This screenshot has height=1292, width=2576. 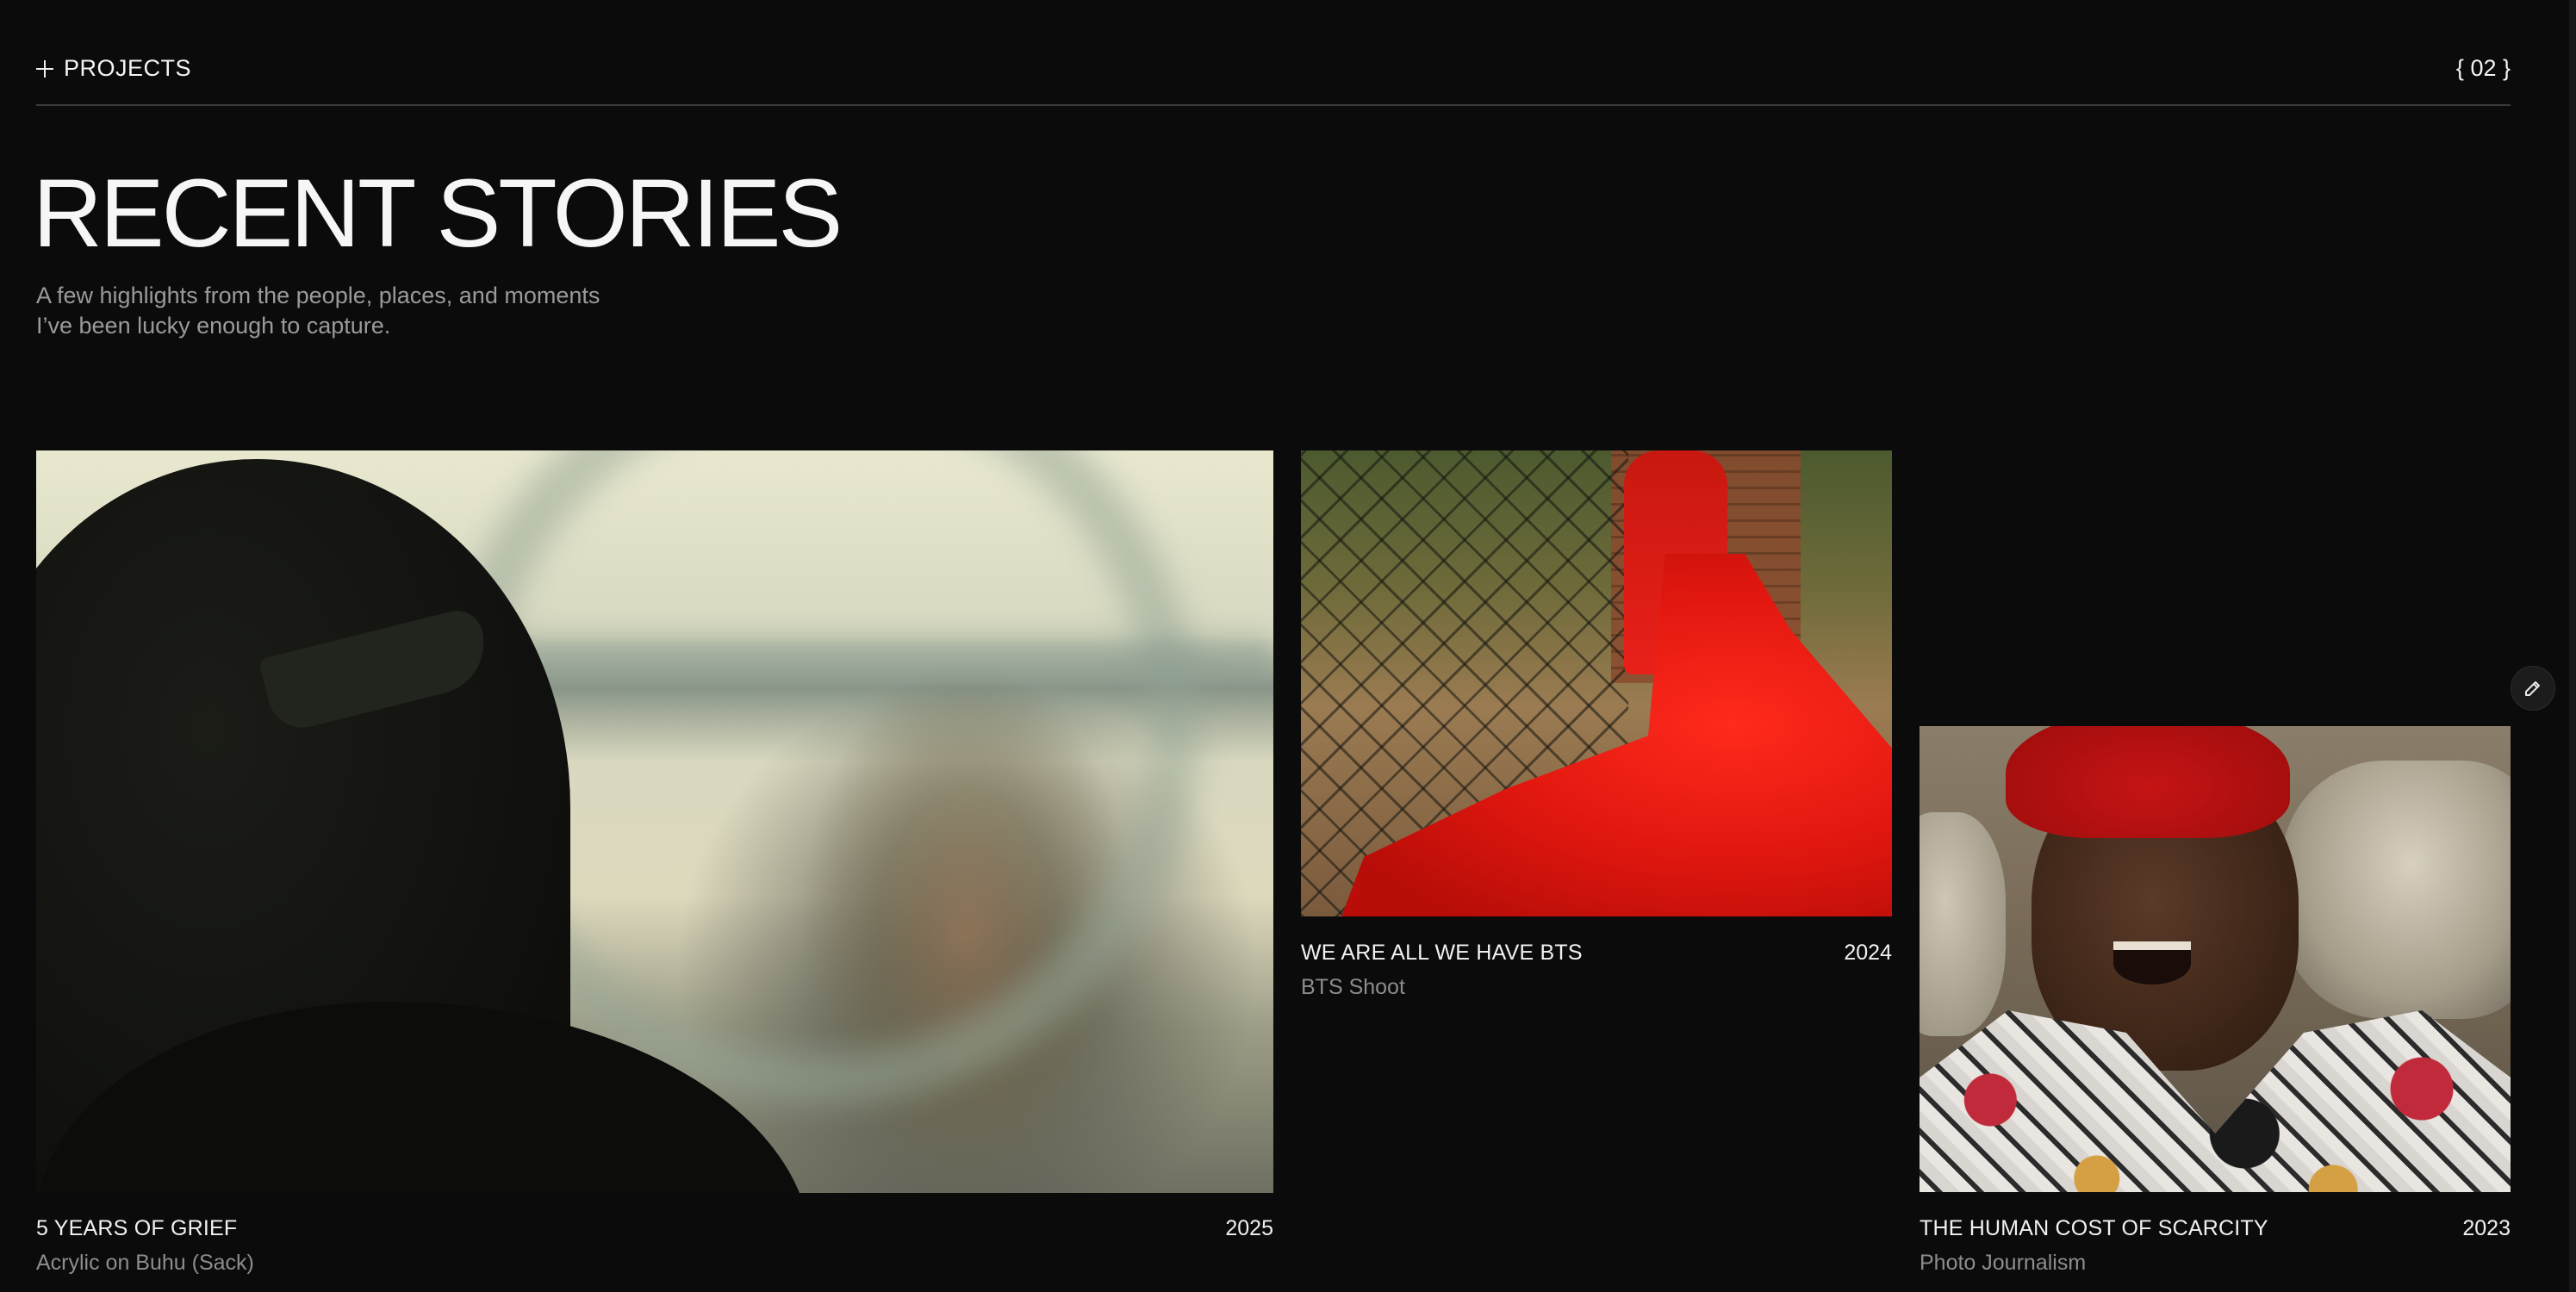 I want to click on project-subtitle: Photo Journalism, so click(x=2004, y=1263).